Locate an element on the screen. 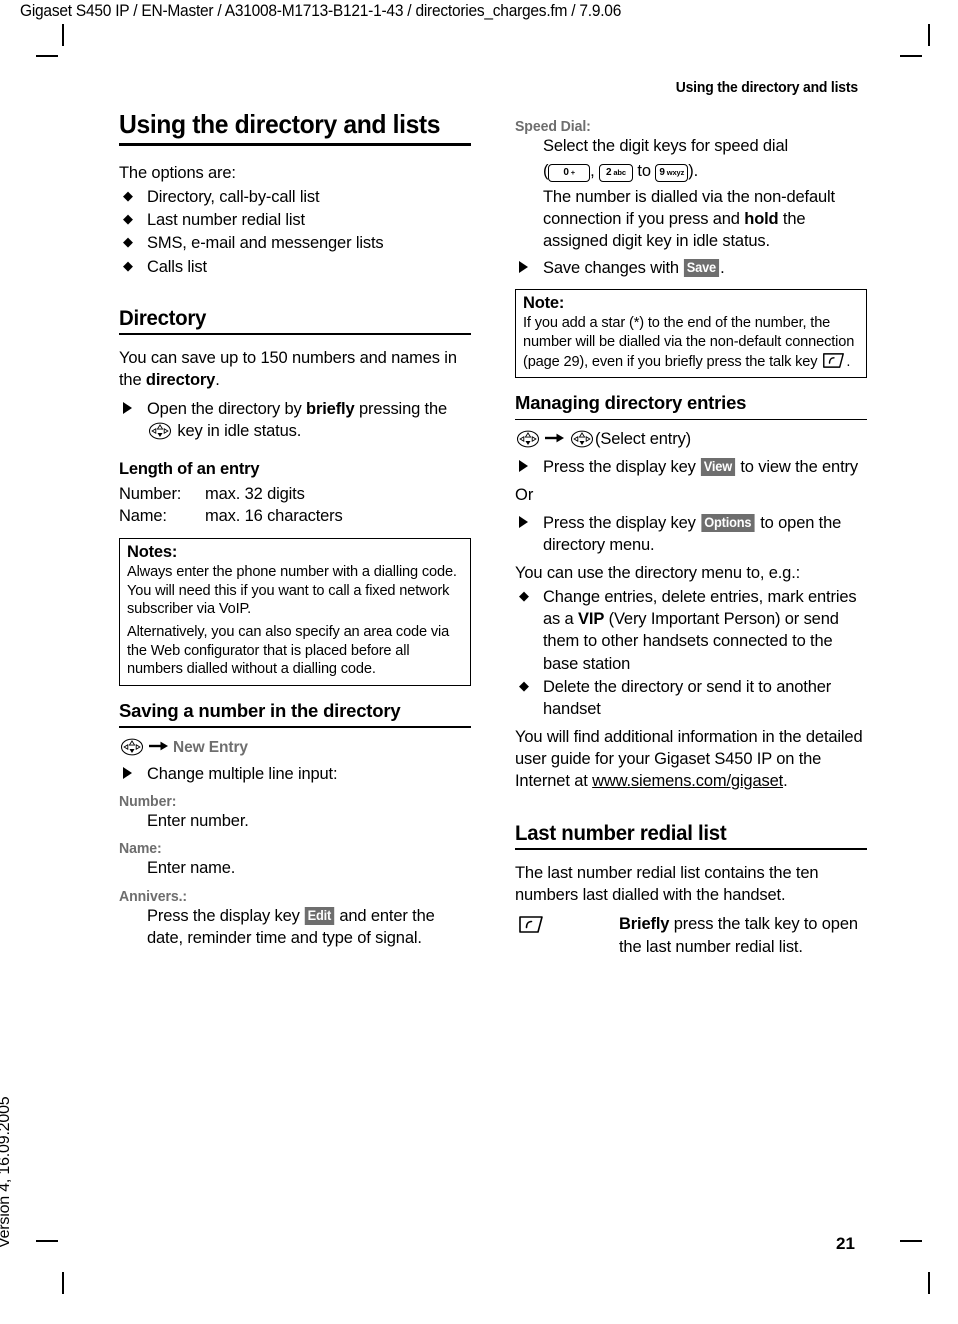 This screenshot has height=1324, width=958. section-heading-directory: Directory is located at coordinates (163, 317).